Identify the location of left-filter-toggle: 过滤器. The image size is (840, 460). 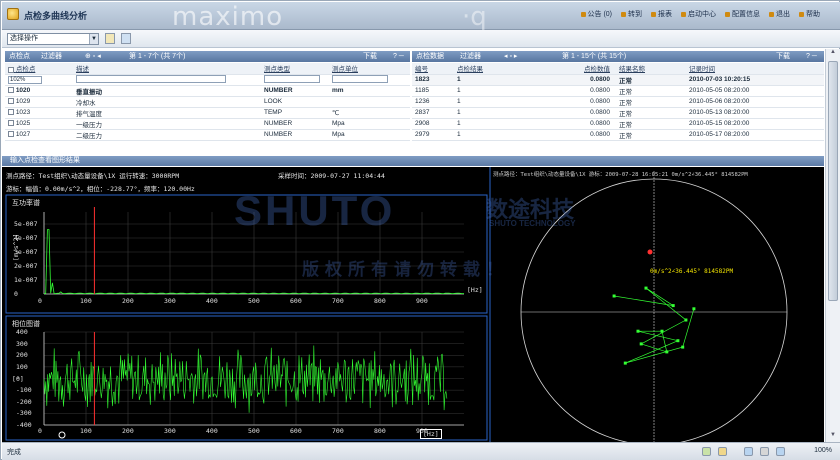
(51, 56).